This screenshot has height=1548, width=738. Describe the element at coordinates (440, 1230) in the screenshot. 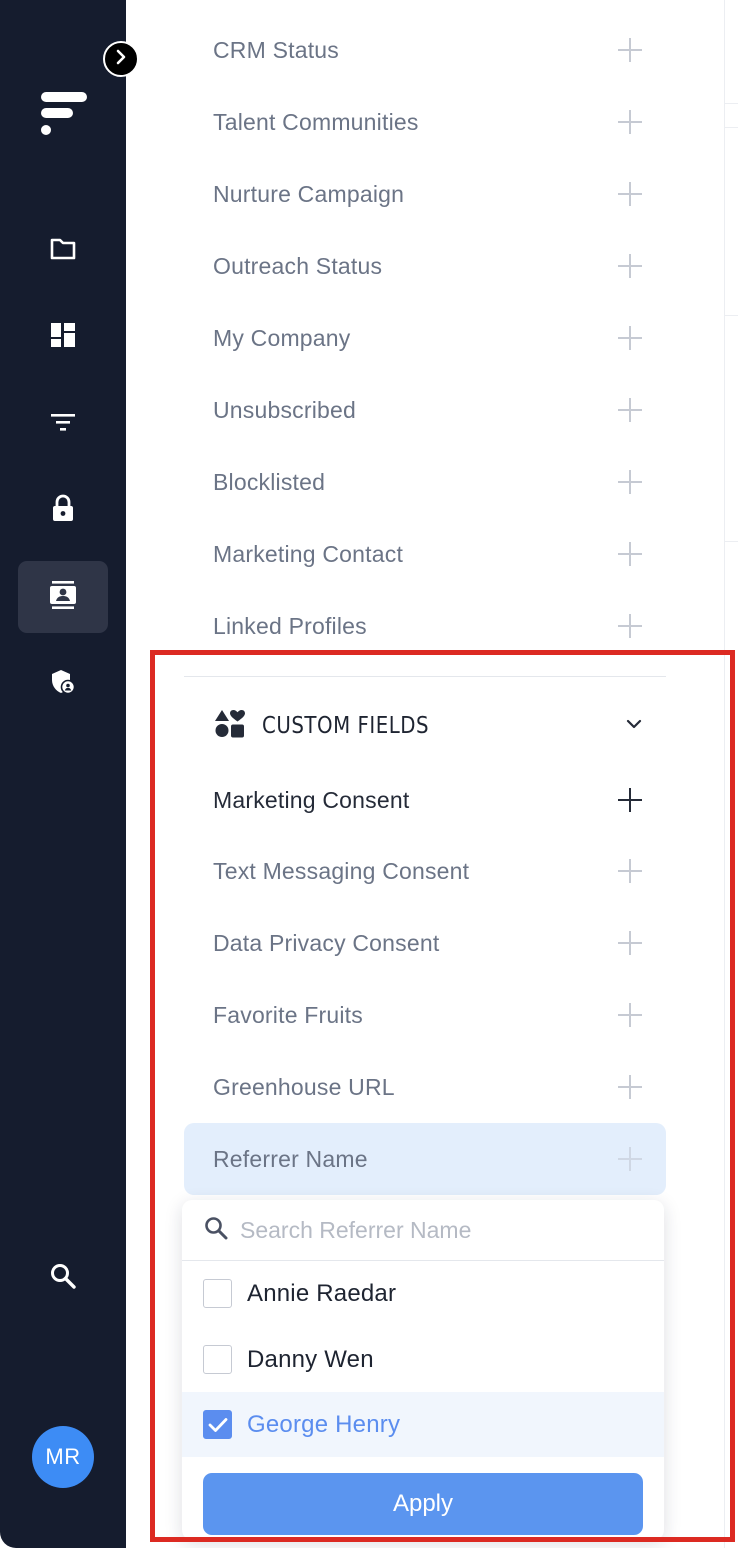

I see `referrer-search-input` at that location.